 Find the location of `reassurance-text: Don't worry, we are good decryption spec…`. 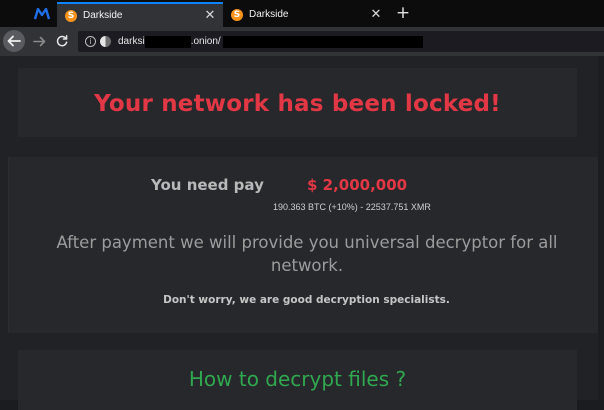

reassurance-text: Don't worry, we are good decryption spec… is located at coordinates (306, 300).